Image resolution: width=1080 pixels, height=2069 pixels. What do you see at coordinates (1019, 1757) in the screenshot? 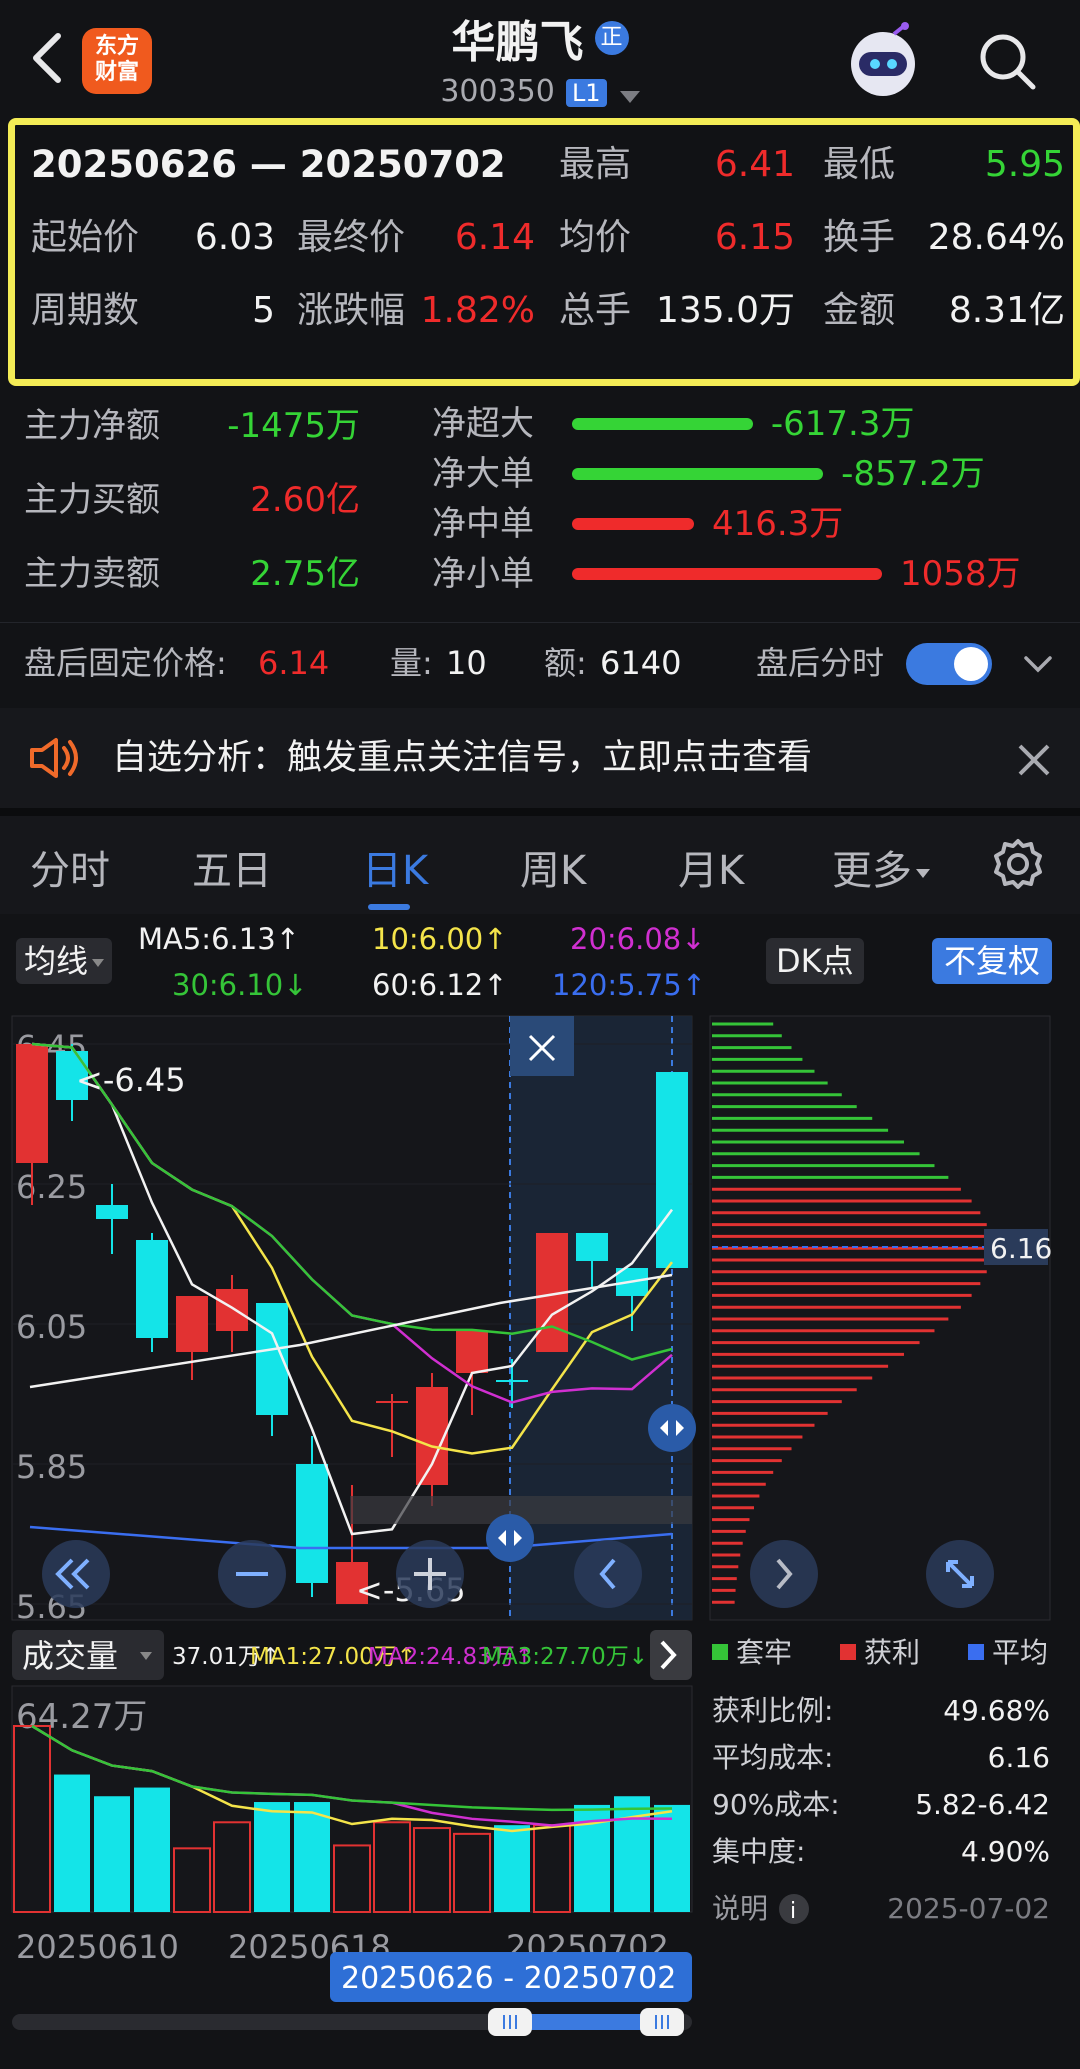
I see `chip-stat-value: 6.16` at bounding box center [1019, 1757].